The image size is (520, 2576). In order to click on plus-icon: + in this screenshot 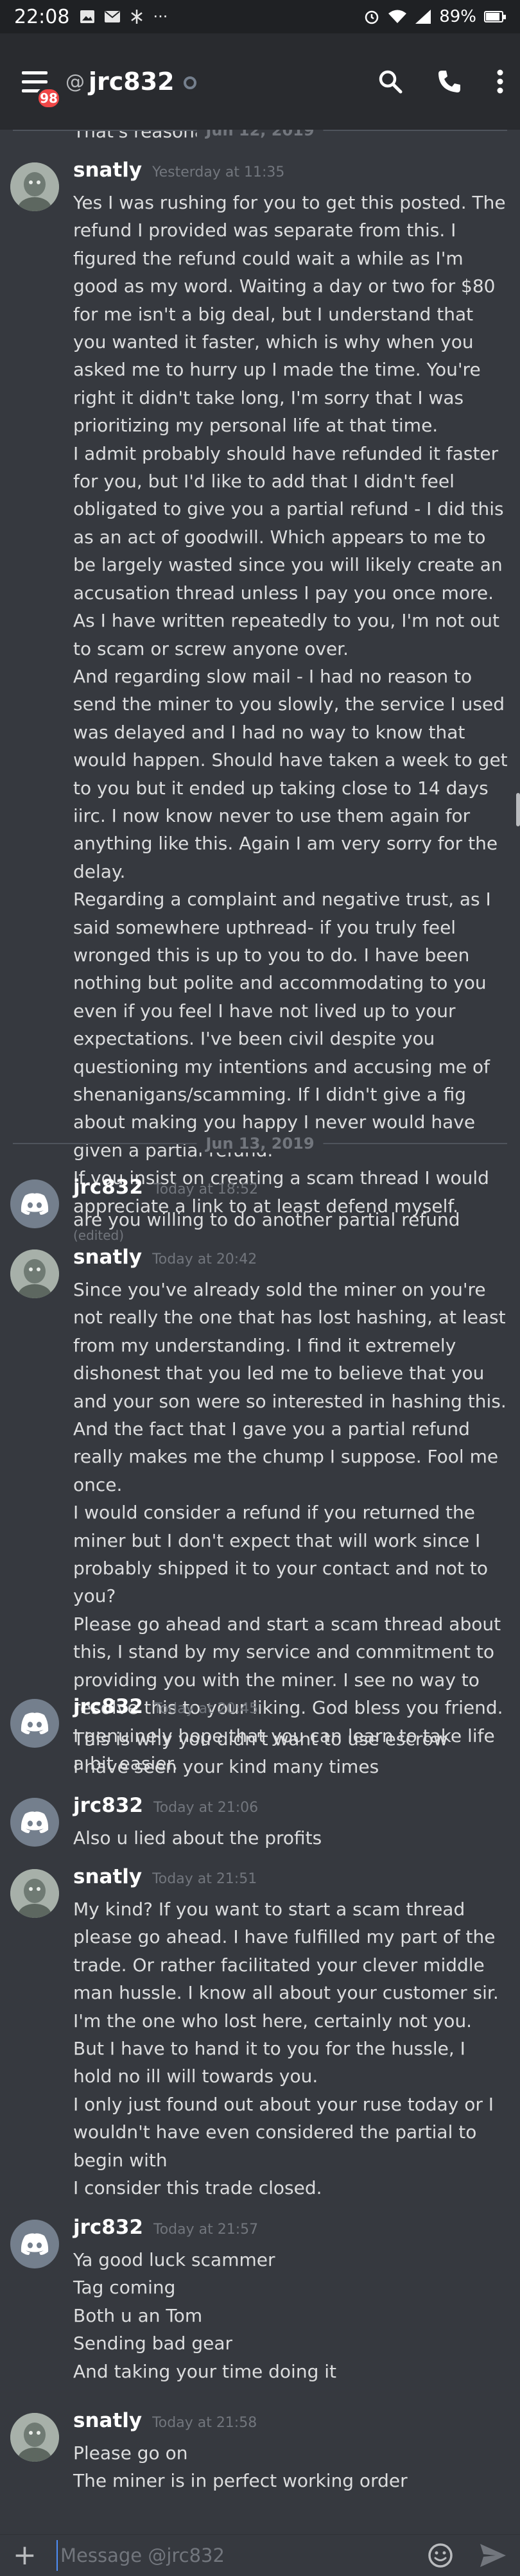, I will do `click(25, 2555)`.